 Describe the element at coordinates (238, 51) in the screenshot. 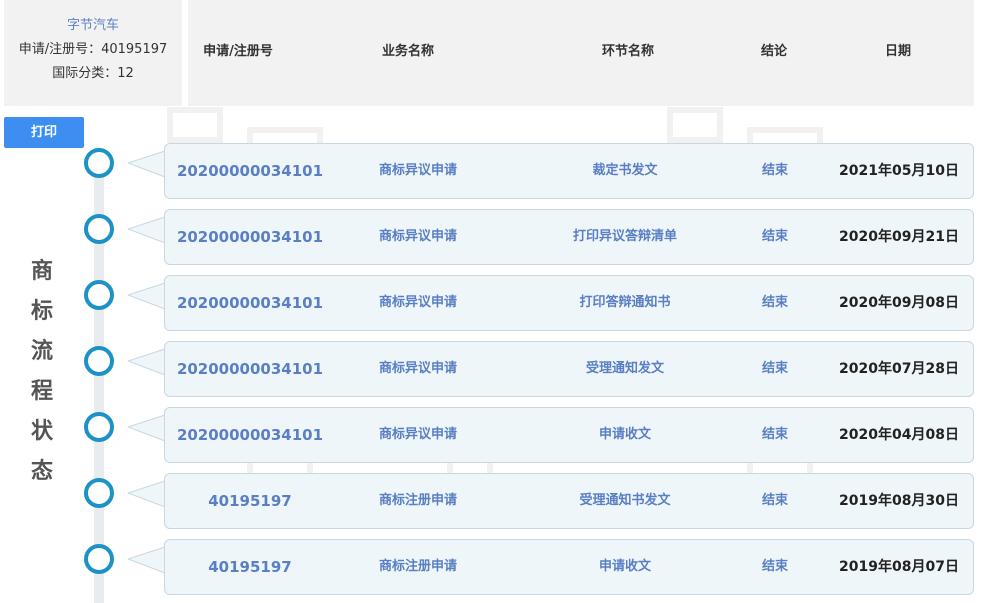

I see `header-application-number: 申请/注册号` at that location.